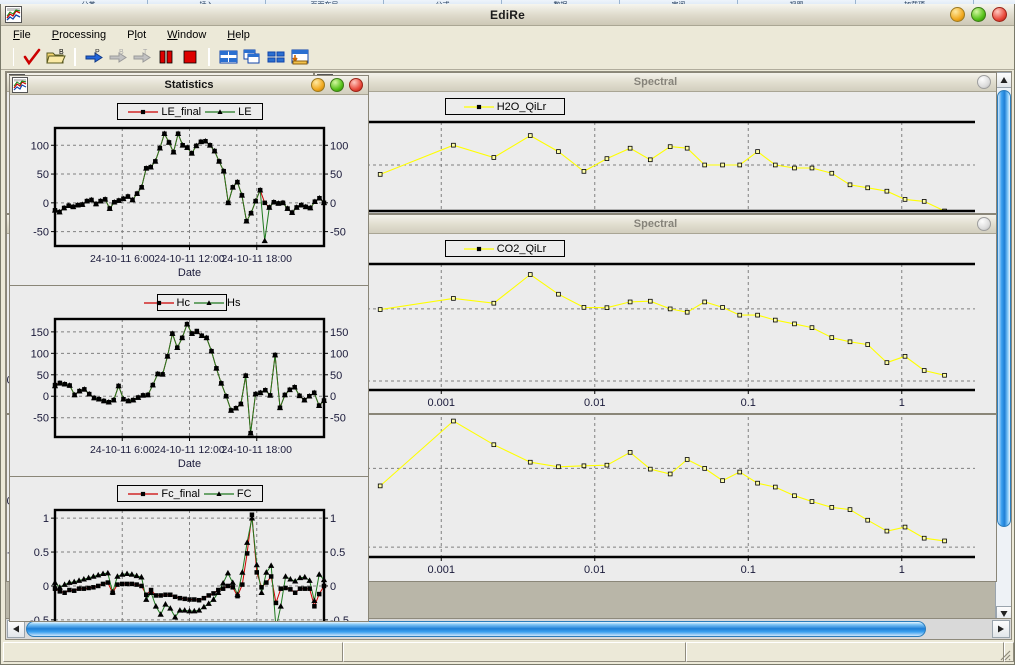  I want to click on statistics-window-title-bar: Statistics, so click(189, 85).